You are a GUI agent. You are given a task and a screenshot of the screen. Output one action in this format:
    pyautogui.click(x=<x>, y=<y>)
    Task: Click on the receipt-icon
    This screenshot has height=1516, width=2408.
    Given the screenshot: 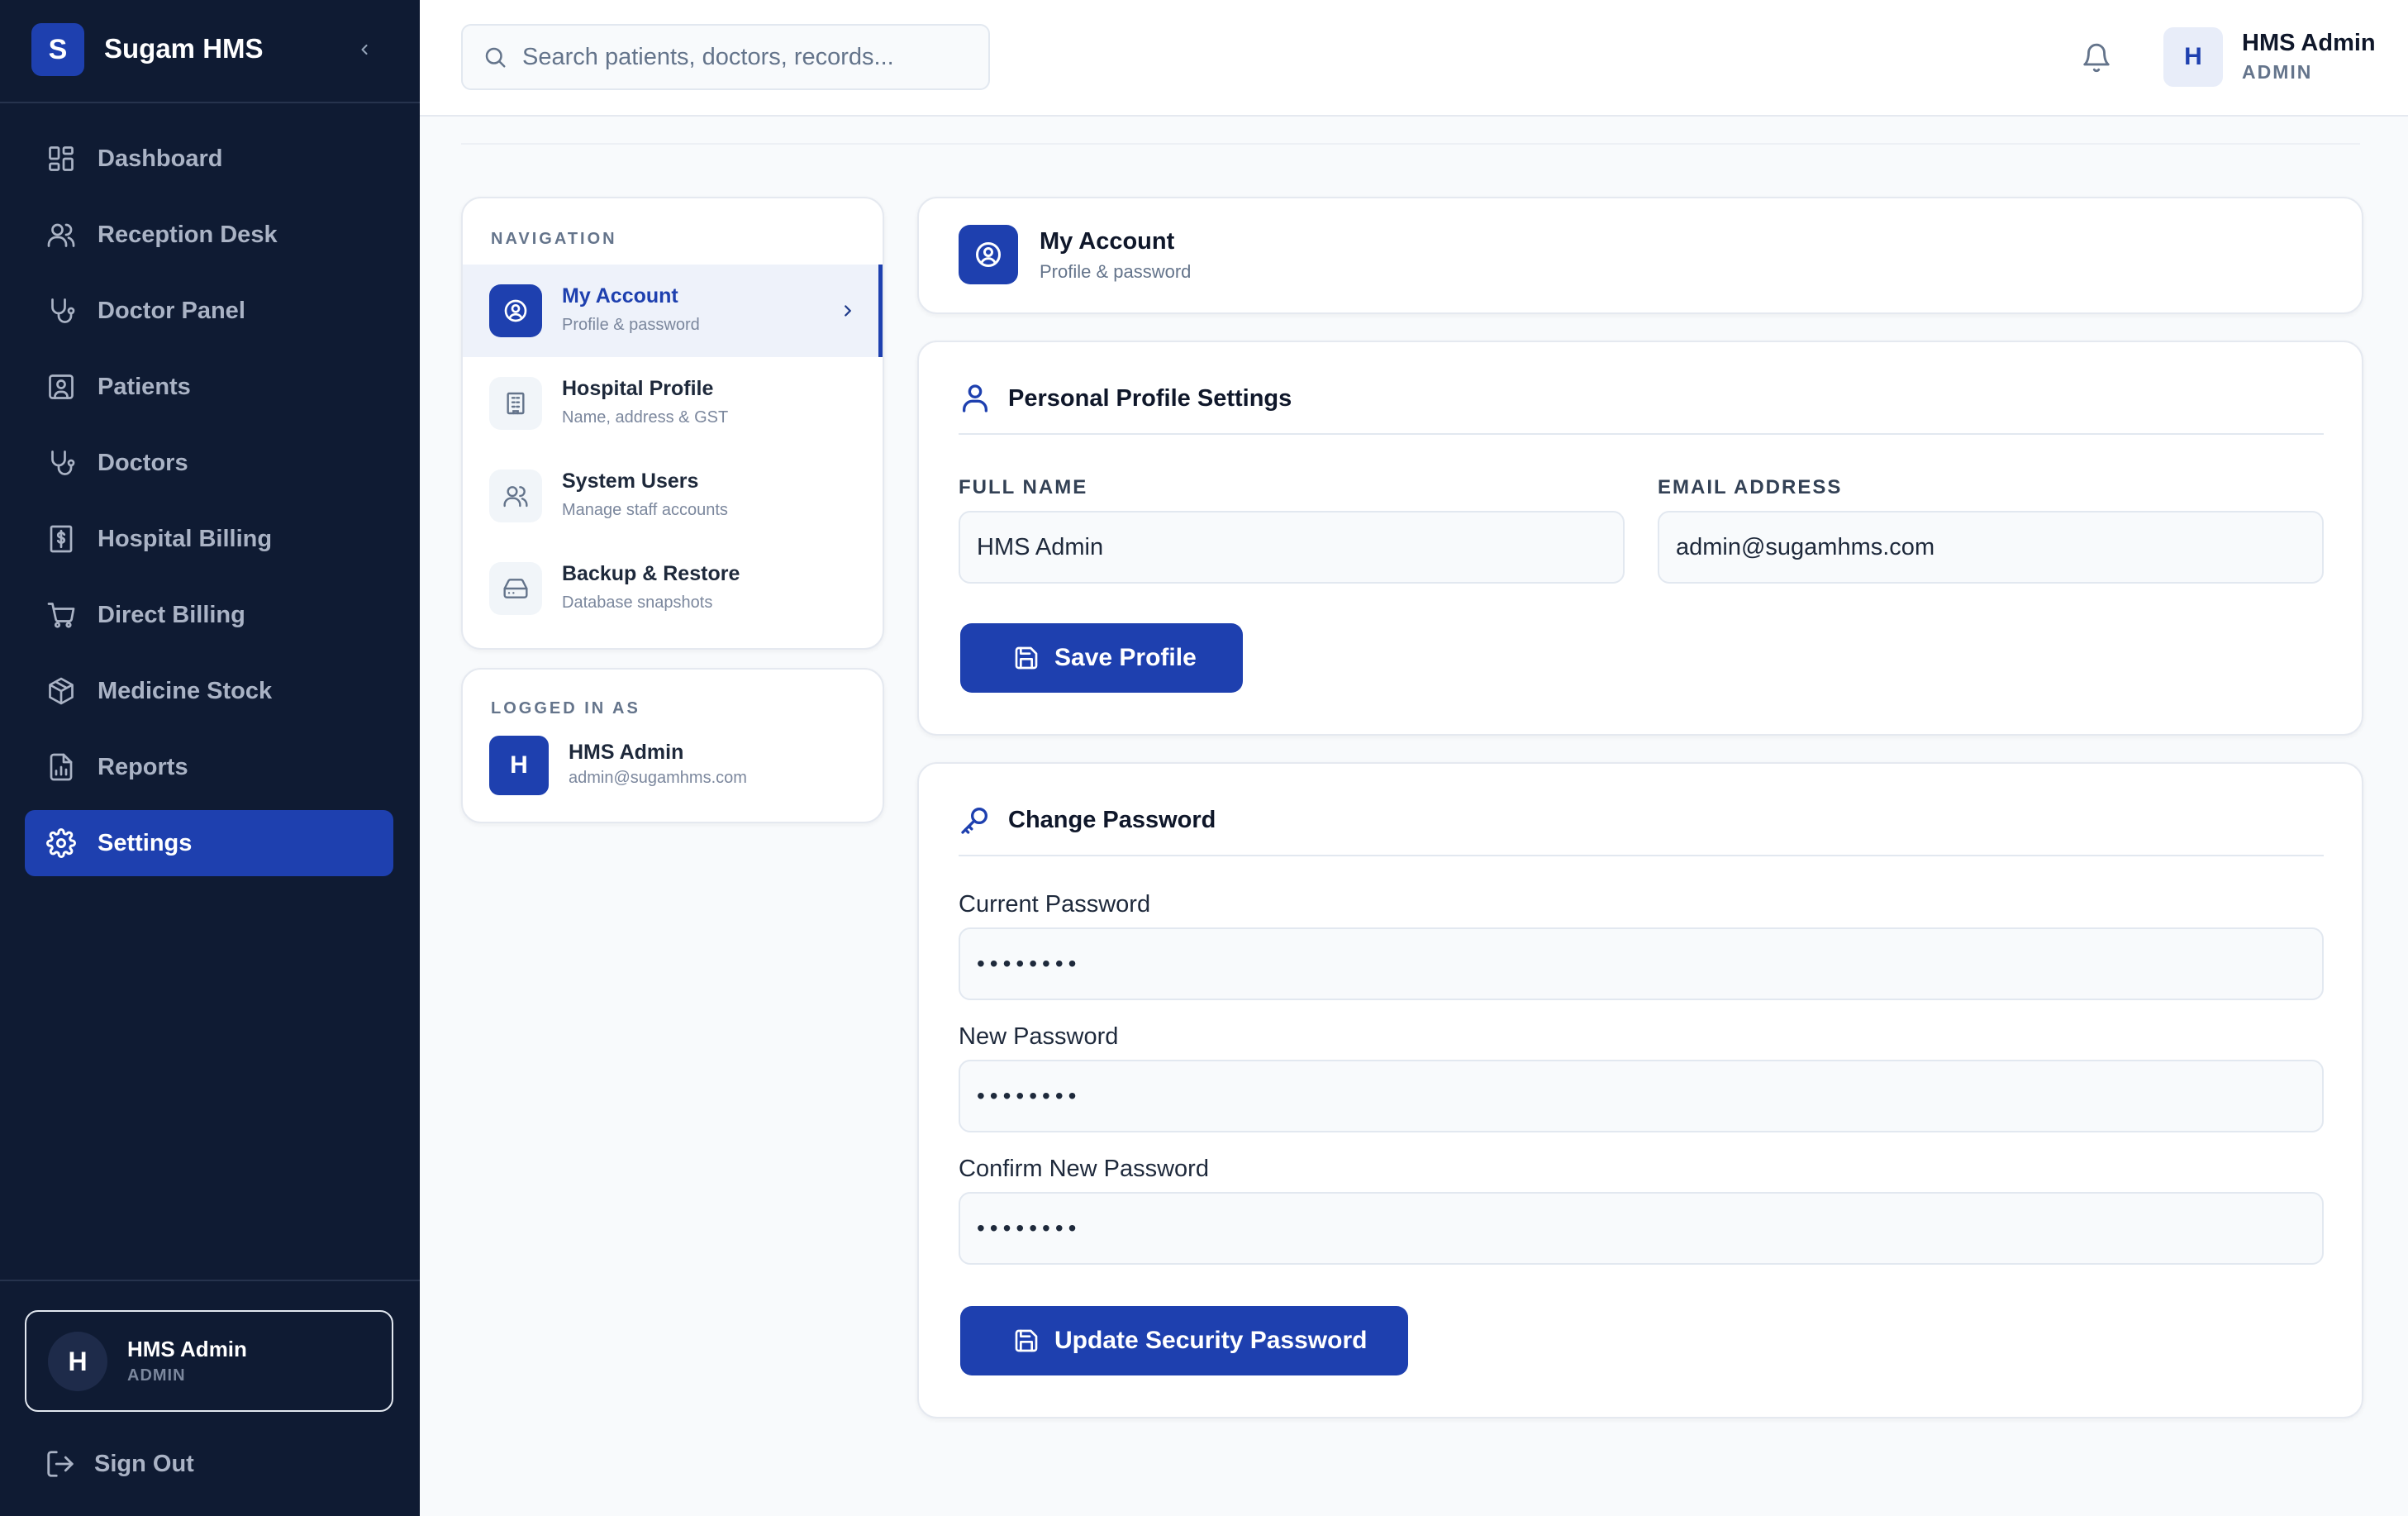 What is the action you would take?
    pyautogui.click(x=61, y=538)
    